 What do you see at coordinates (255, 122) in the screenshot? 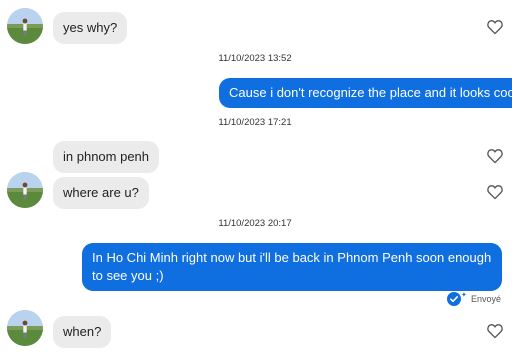
I see `message-timestamp: 11/10/2023 17:21` at bounding box center [255, 122].